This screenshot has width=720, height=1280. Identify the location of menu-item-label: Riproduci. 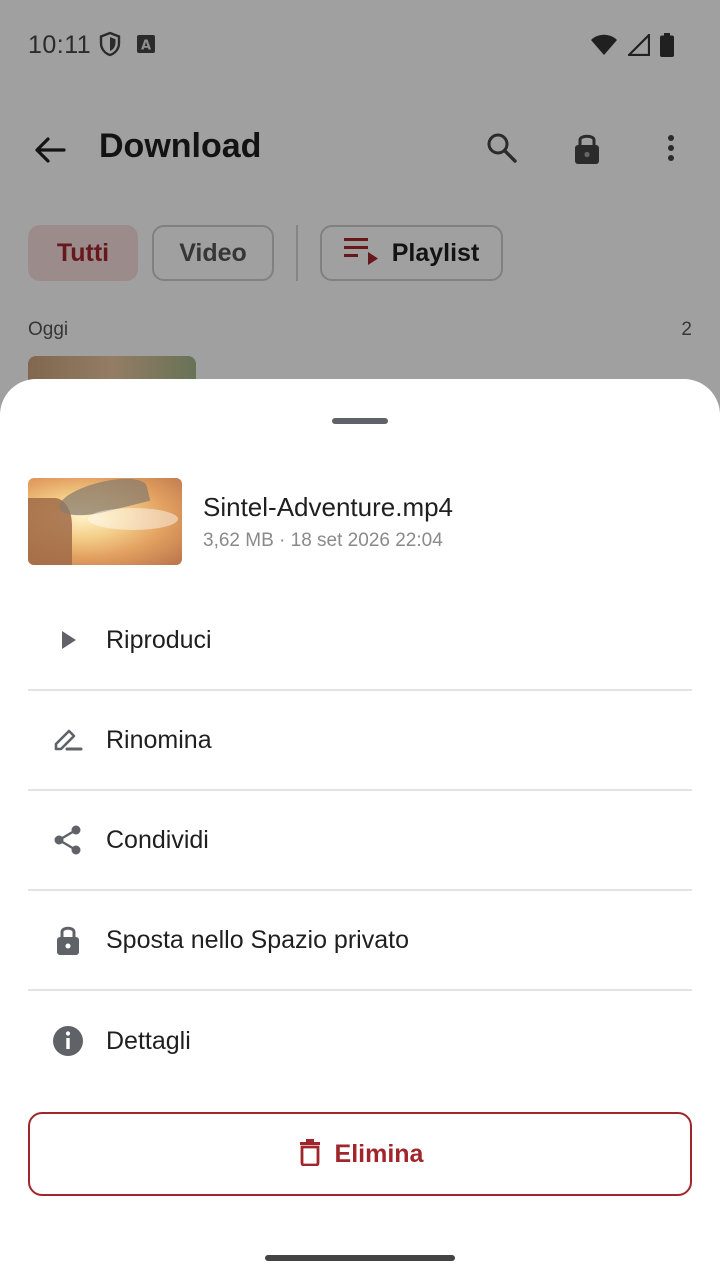
(159, 639).